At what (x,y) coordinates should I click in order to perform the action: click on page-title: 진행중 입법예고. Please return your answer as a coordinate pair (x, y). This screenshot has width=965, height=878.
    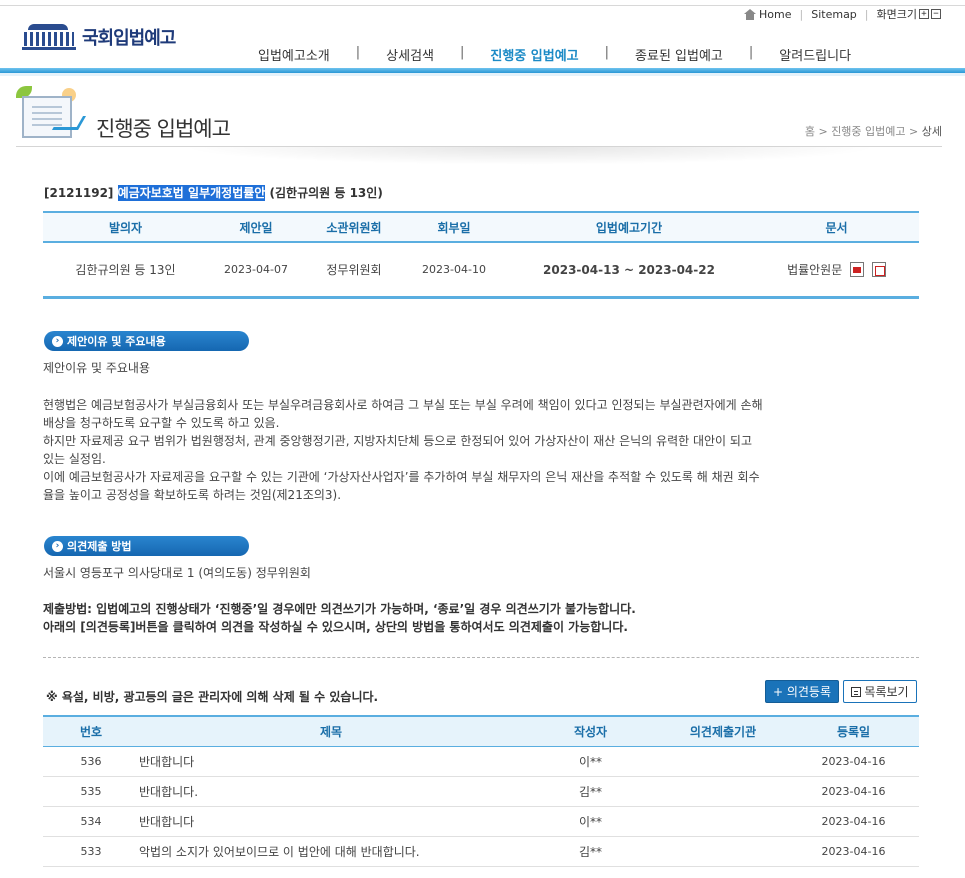
    Looking at the image, I should click on (163, 129).